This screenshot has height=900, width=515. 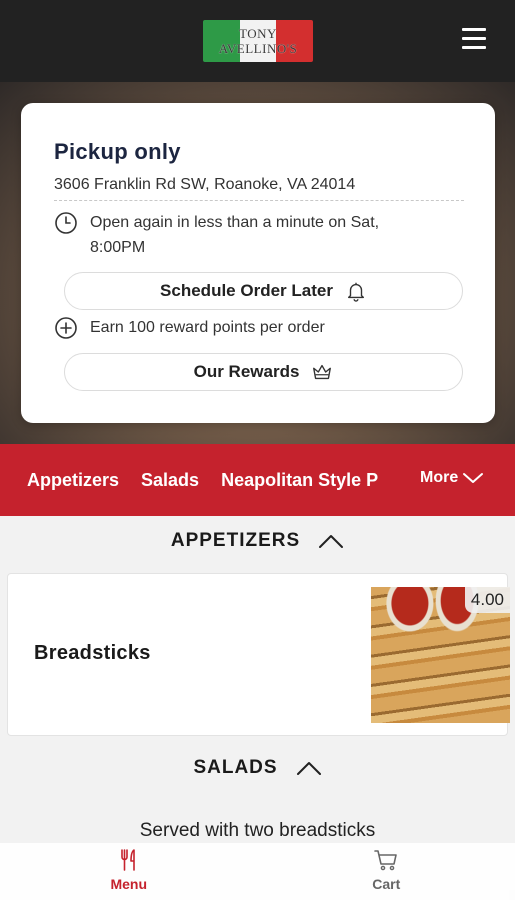 What do you see at coordinates (235, 767) in the screenshot?
I see `section-title-salads: SALADS` at bounding box center [235, 767].